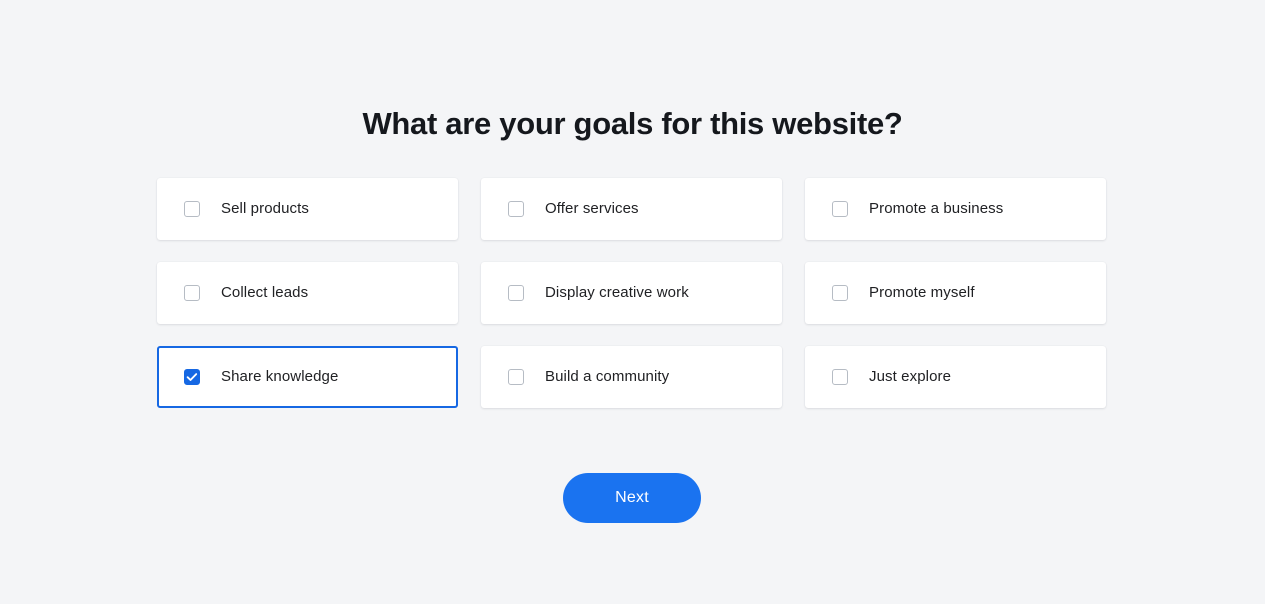 The image size is (1265, 604). What do you see at coordinates (617, 292) in the screenshot?
I see `goal-option-label: Display creative work` at bounding box center [617, 292].